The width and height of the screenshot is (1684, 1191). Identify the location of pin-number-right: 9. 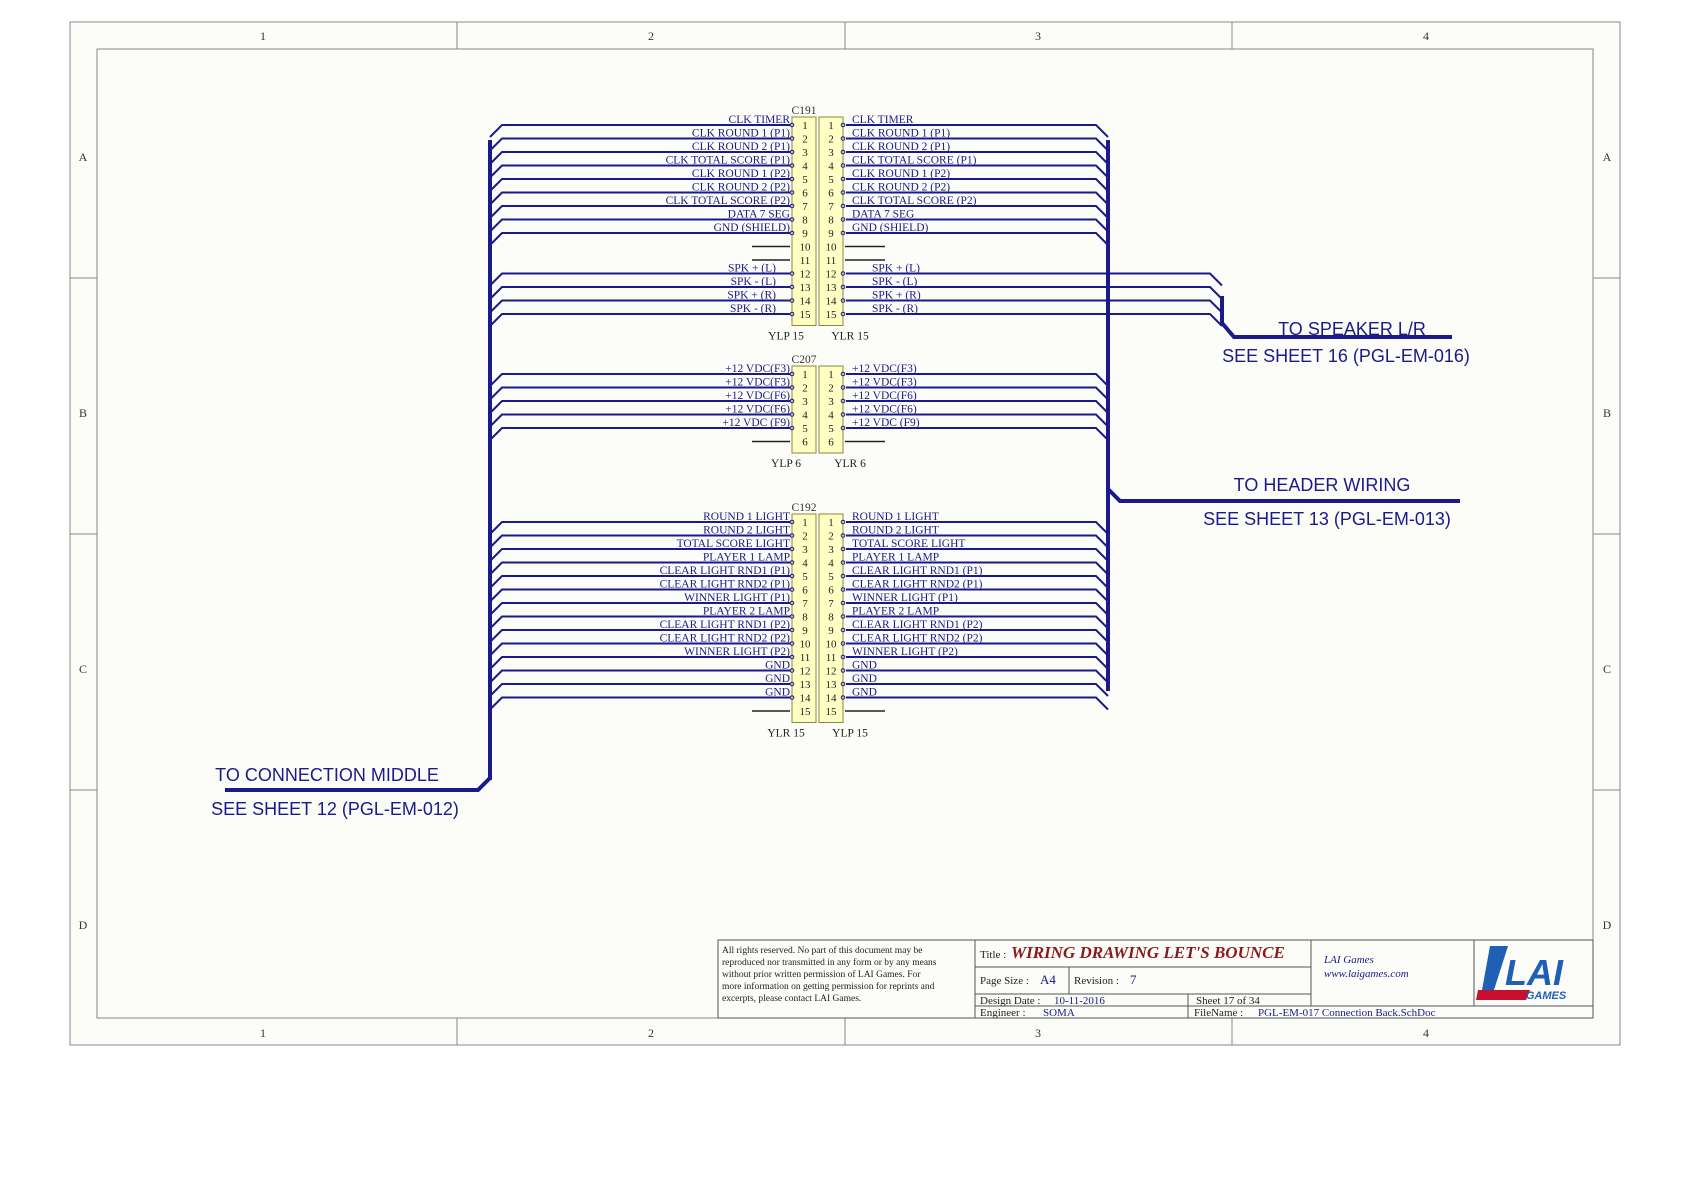
(831, 631).